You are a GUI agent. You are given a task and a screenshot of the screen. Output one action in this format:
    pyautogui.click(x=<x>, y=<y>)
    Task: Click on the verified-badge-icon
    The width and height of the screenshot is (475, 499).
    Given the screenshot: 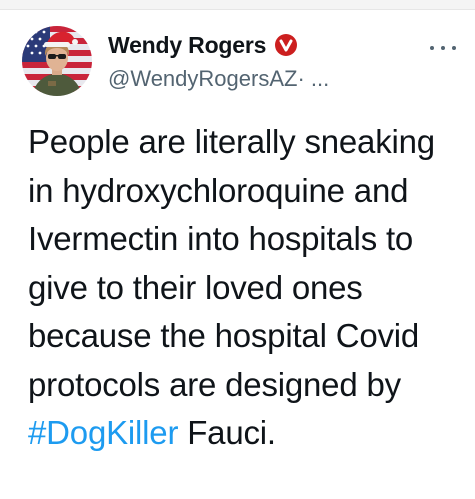 What is the action you would take?
    pyautogui.click(x=286, y=45)
    